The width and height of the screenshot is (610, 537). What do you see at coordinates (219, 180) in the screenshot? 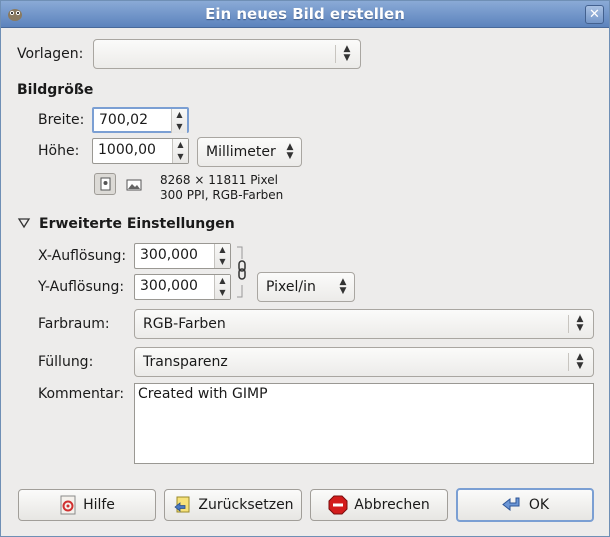
I see `pixel-info: 8268 × 11811 Pixel` at bounding box center [219, 180].